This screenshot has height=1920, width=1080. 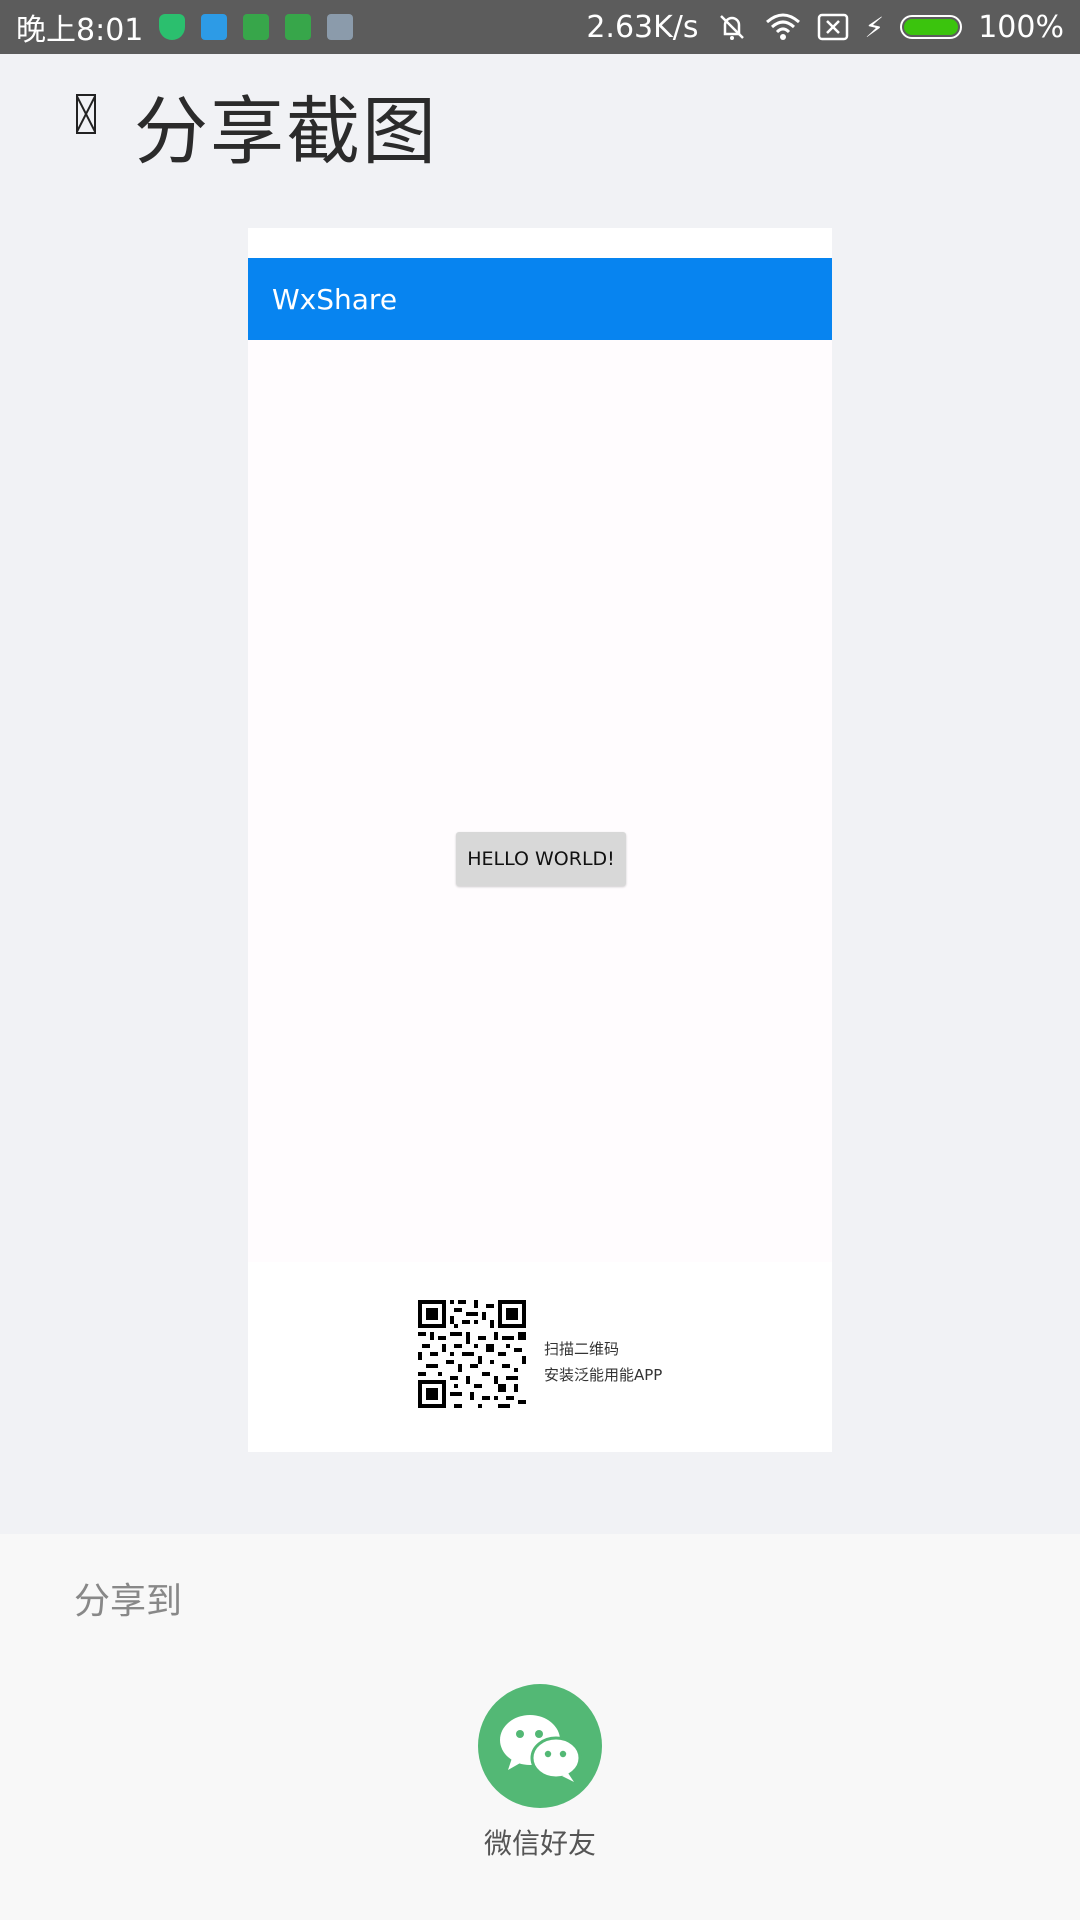 I want to click on status-bar: 晚上8:01 2.63K/s ⚡ 100%, so click(x=540, y=27).